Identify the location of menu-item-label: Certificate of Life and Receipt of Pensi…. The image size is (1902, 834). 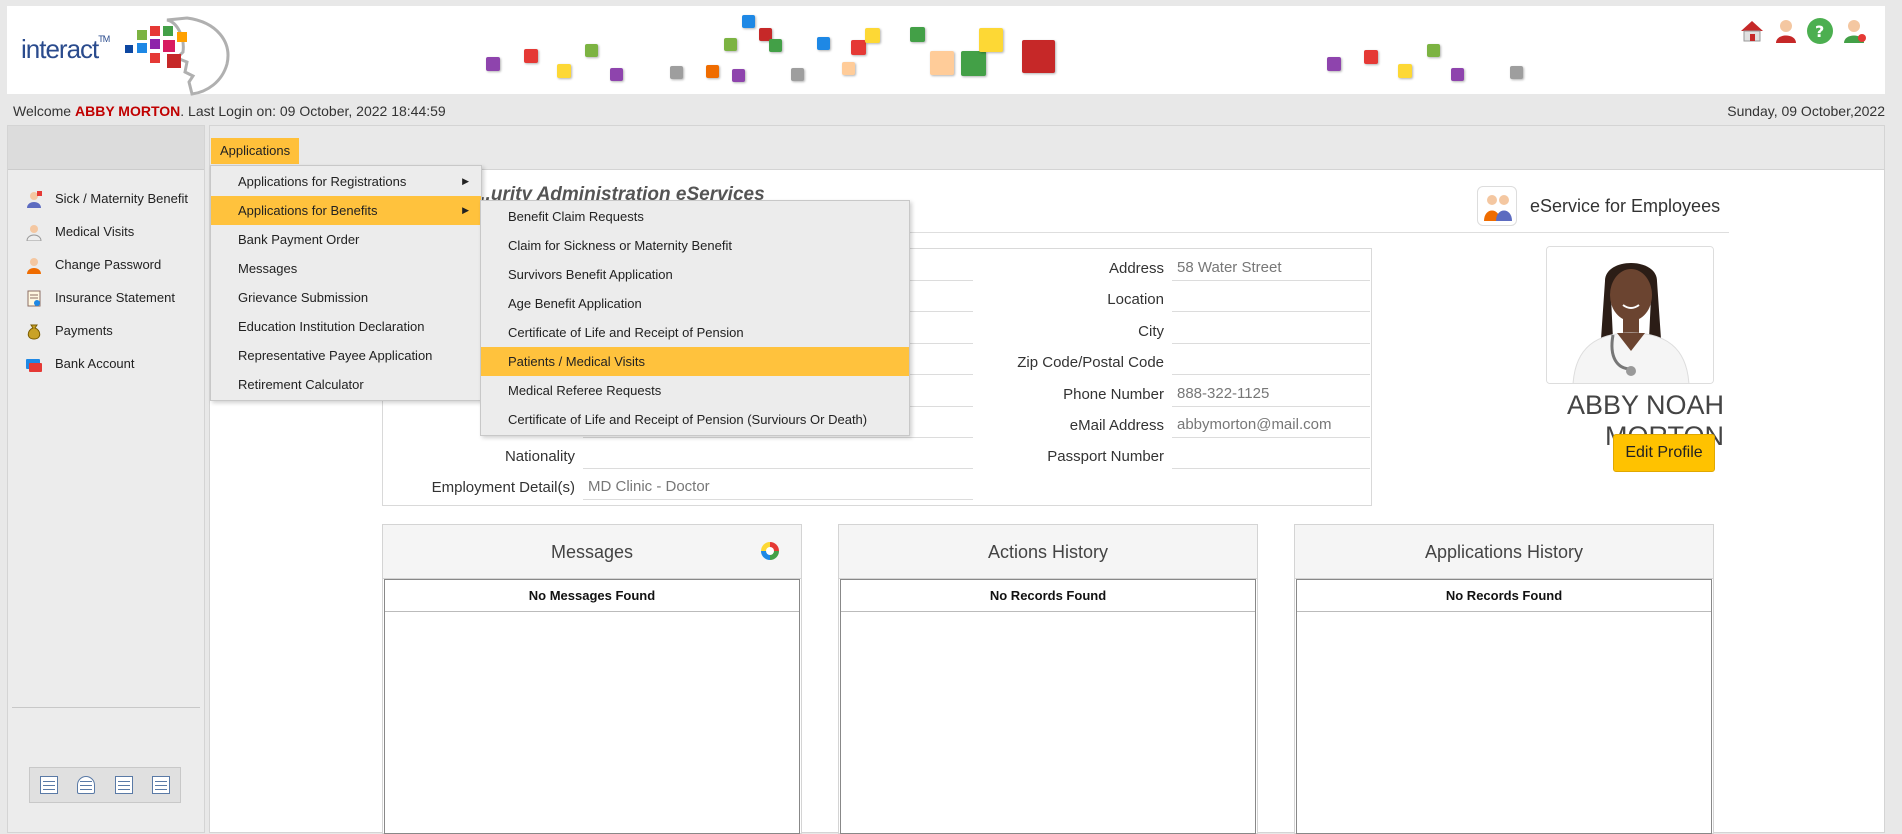
(688, 419).